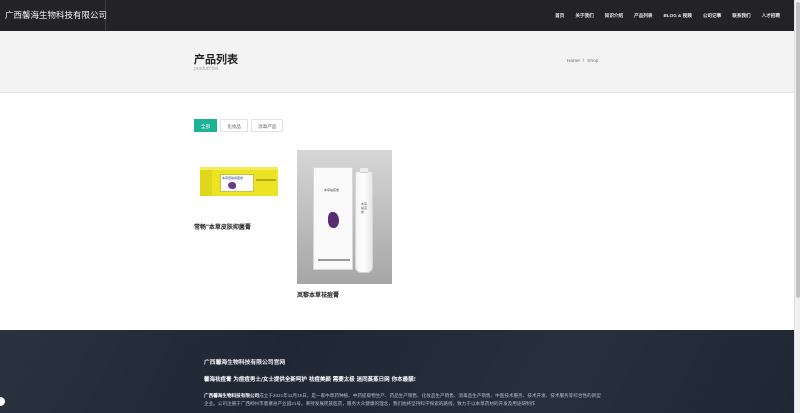  I want to click on product-name: 岚黎本草祛痘膏, so click(344, 294).